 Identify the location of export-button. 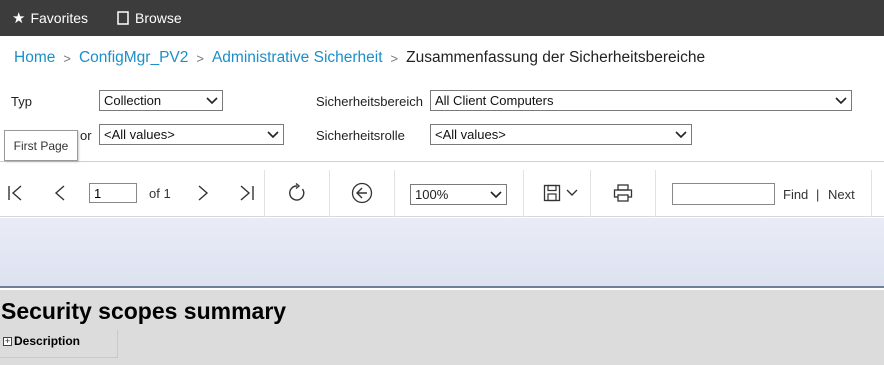
(561, 193).